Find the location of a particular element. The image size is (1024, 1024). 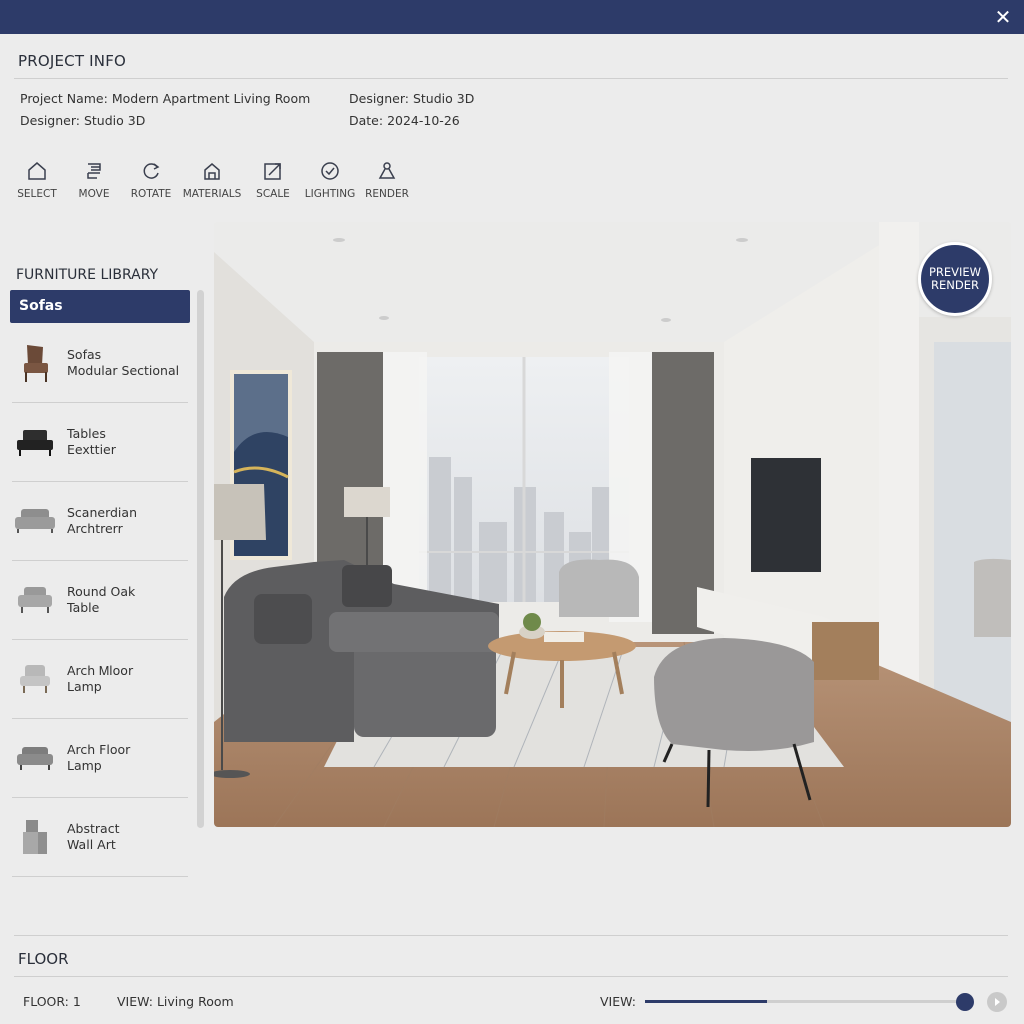

view-name: VIEW: Living Room is located at coordinates (175, 1001).